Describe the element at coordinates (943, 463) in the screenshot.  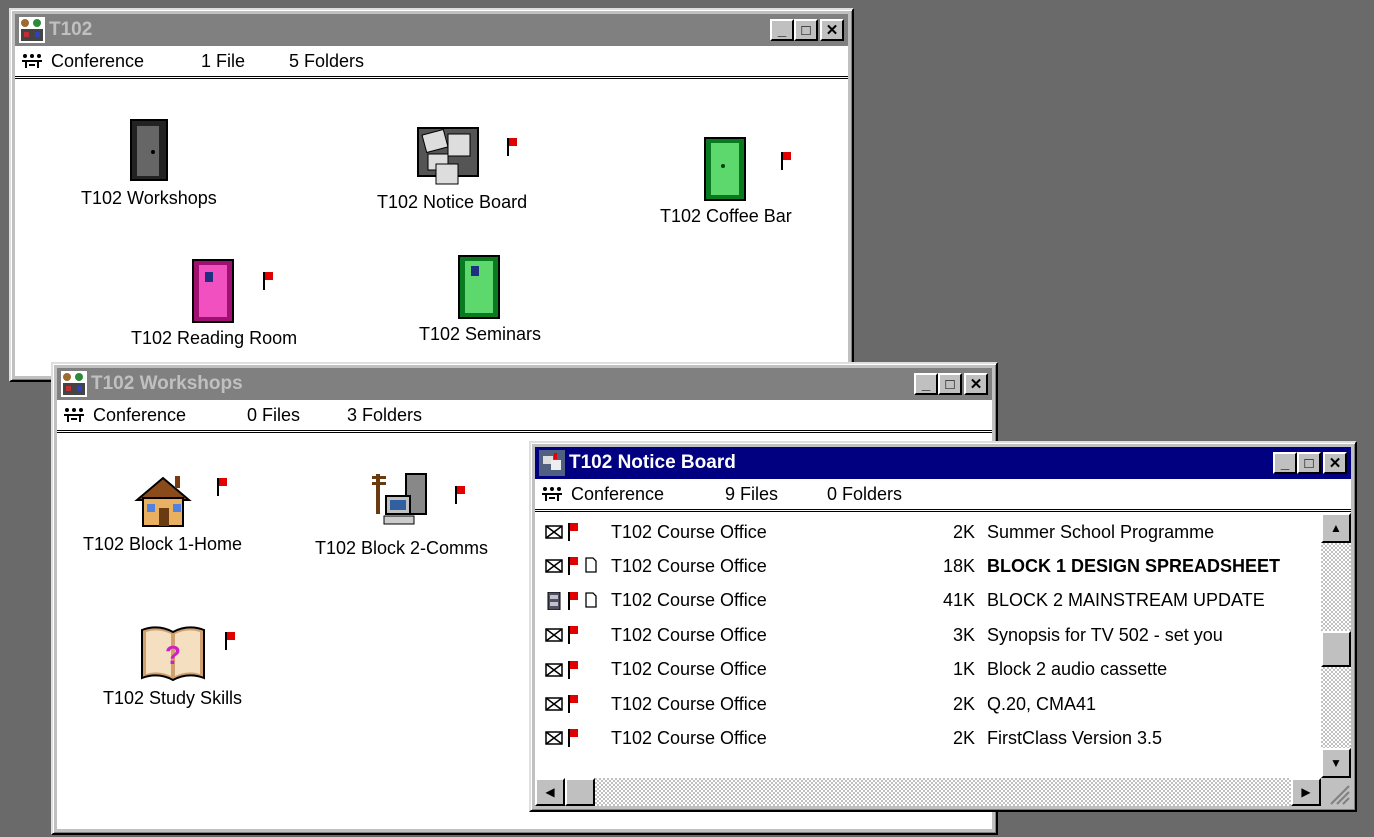
I see `notice-board-titlebar: T102 Notice Board _ □ ✕` at that location.